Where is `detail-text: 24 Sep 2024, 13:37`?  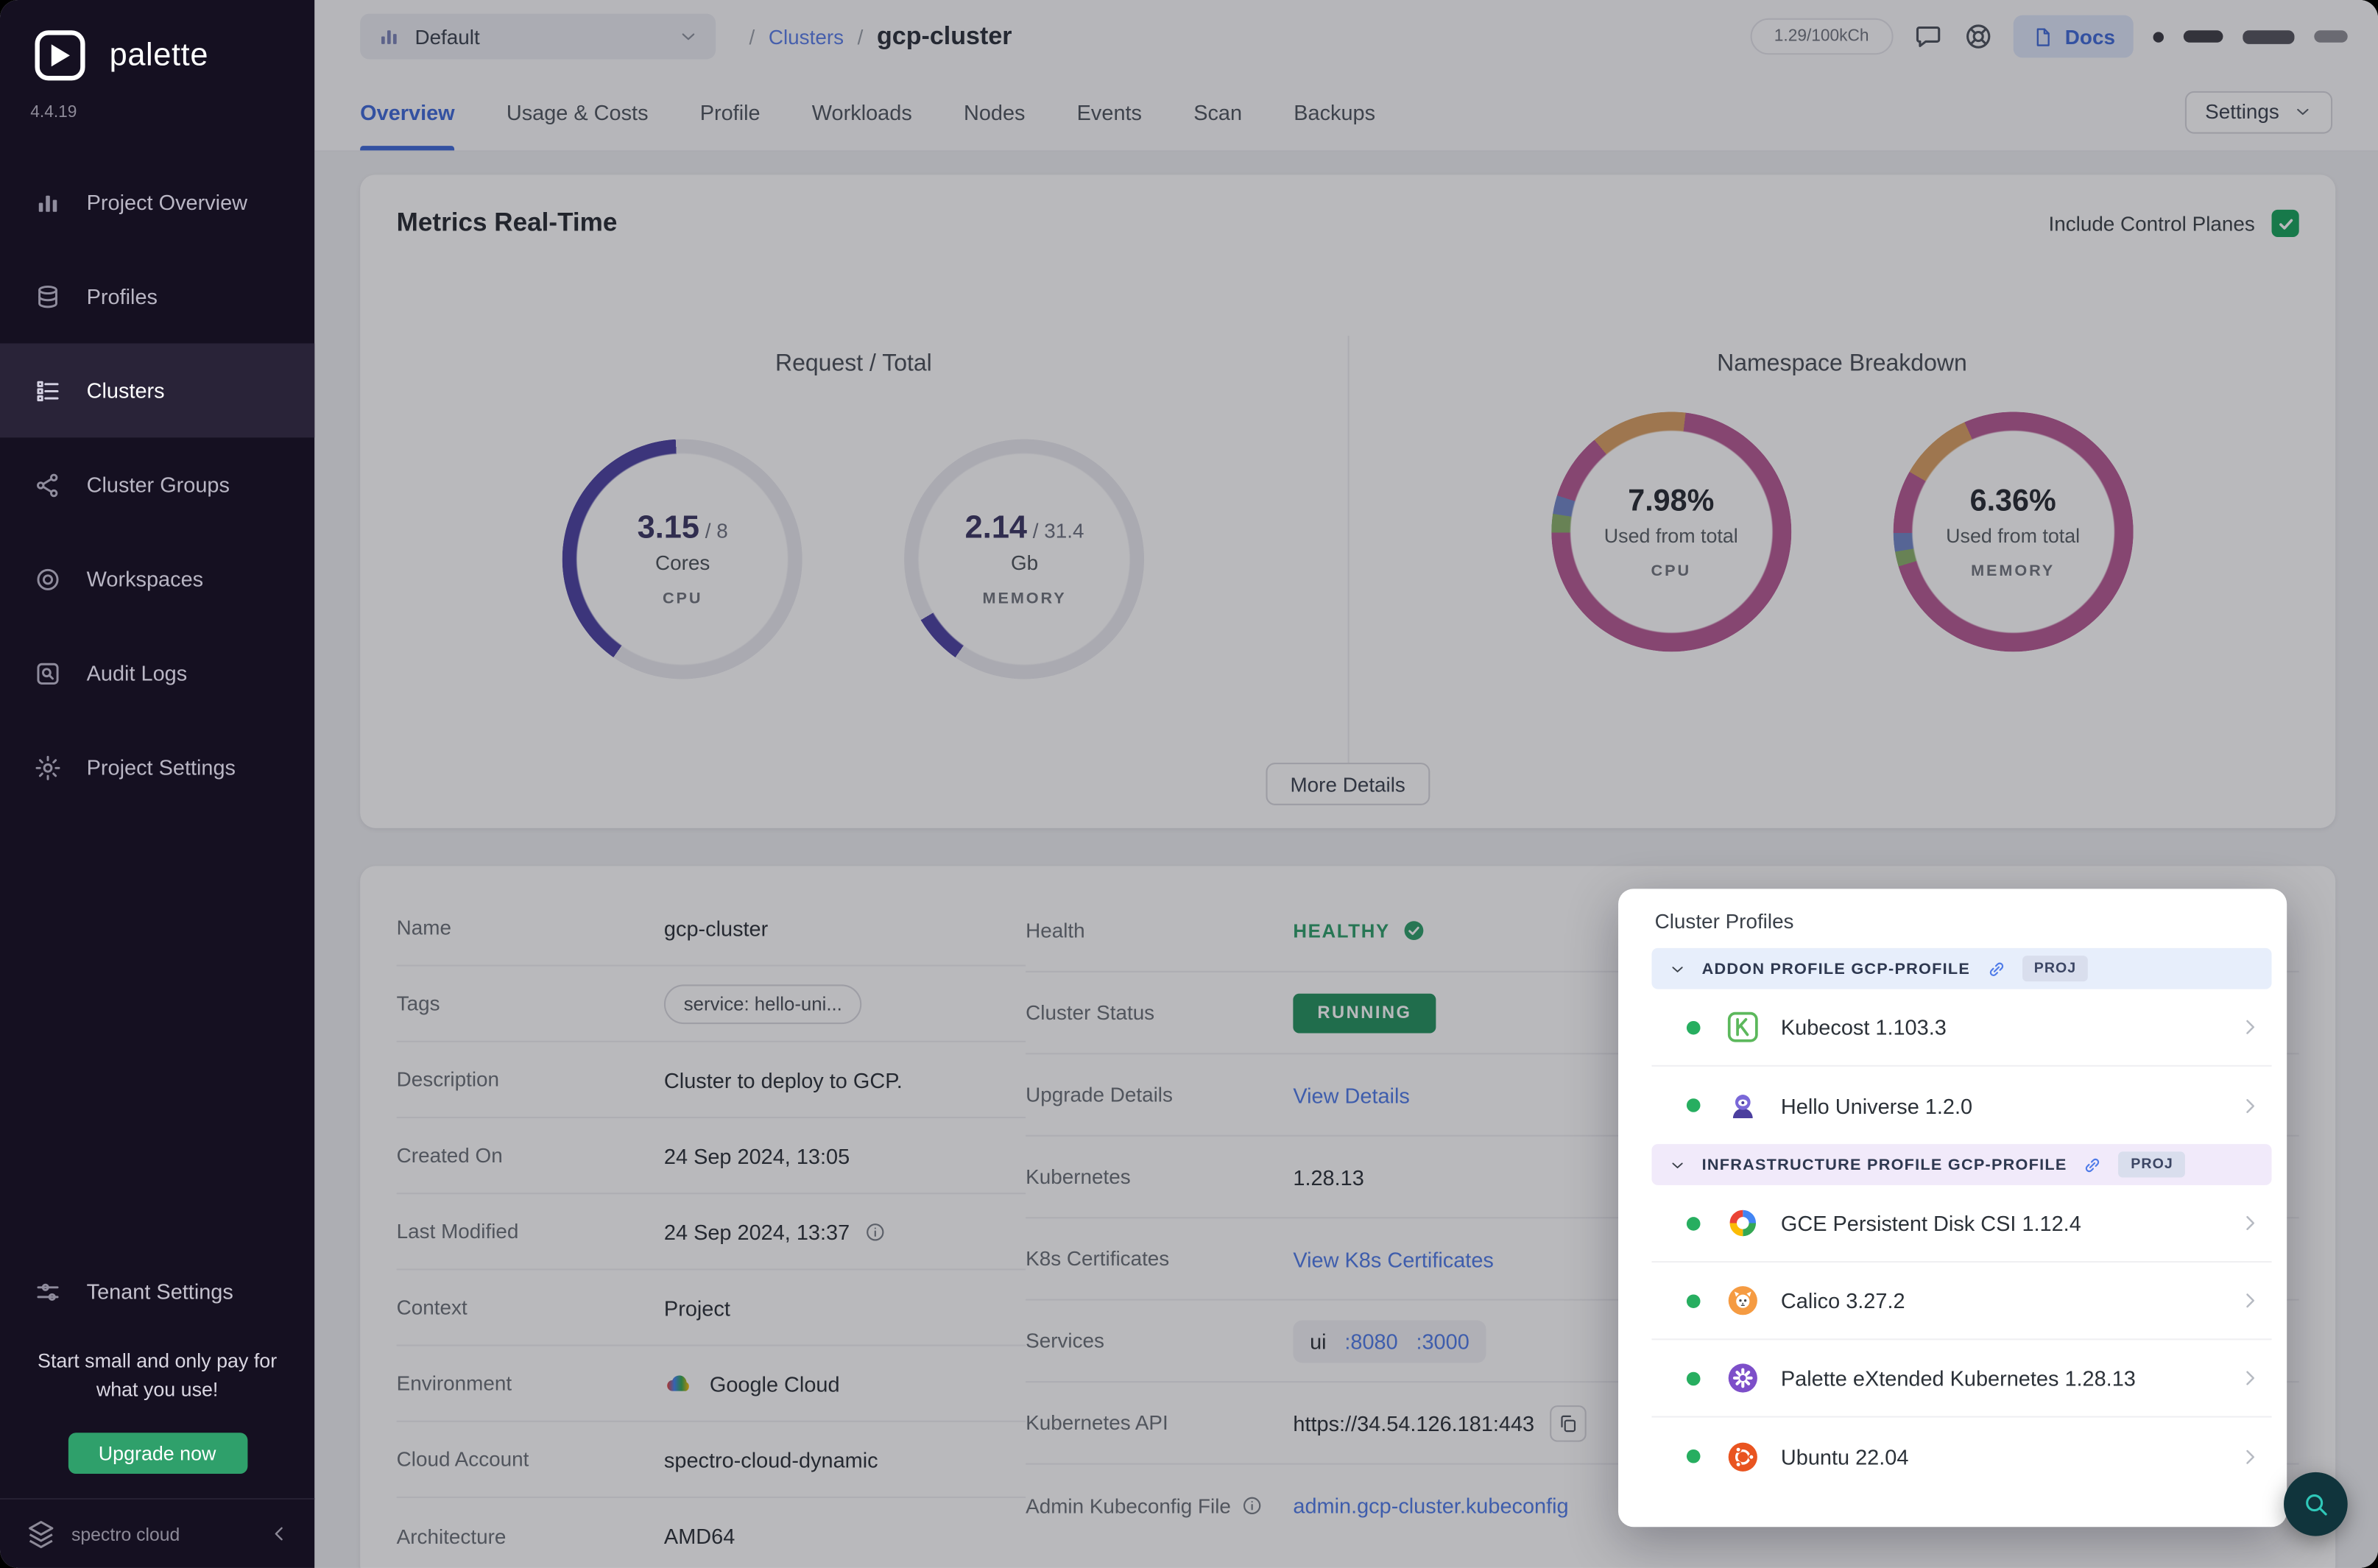 detail-text: 24 Sep 2024, 13:37 is located at coordinates (757, 1232).